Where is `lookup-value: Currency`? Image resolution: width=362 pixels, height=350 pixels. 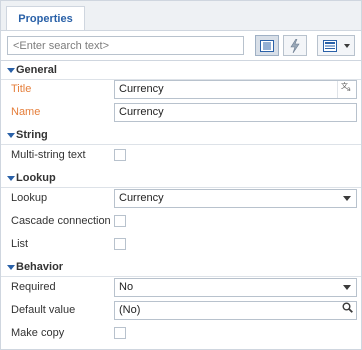
lookup-value: Currency is located at coordinates (141, 198).